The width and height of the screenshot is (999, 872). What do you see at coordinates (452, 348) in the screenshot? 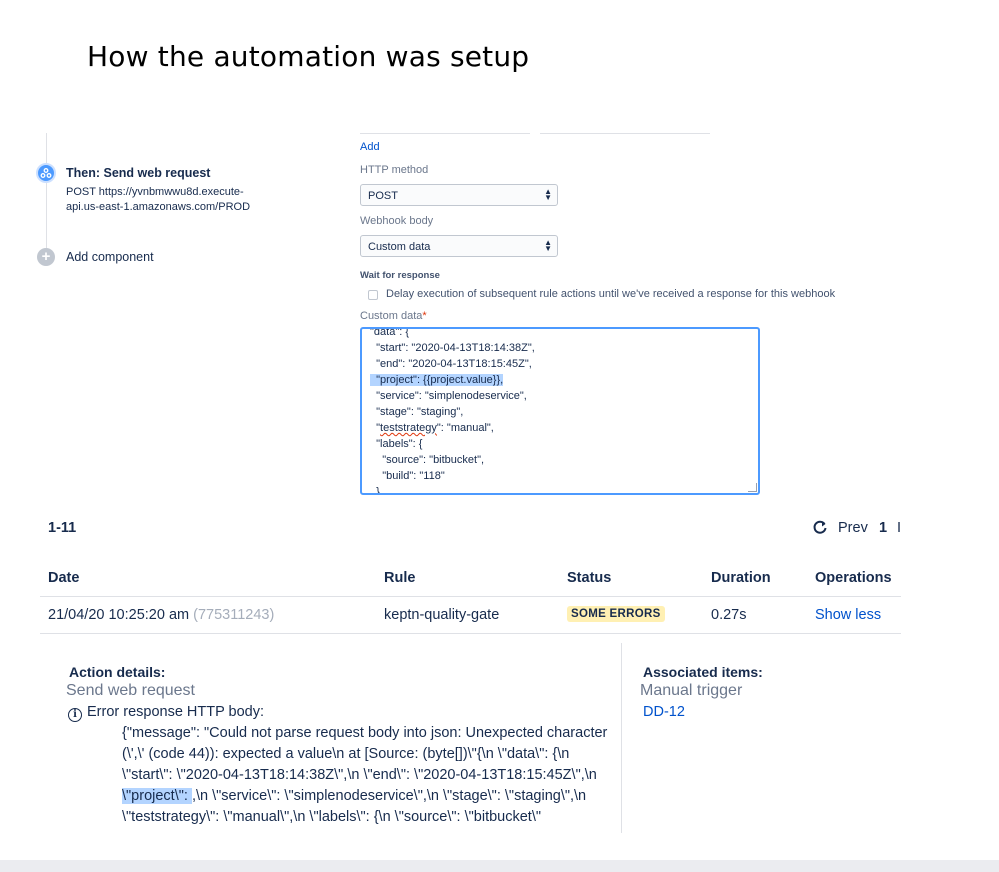
I see `code-line: "start": "2020-04-13T18:14:38Z",` at bounding box center [452, 348].